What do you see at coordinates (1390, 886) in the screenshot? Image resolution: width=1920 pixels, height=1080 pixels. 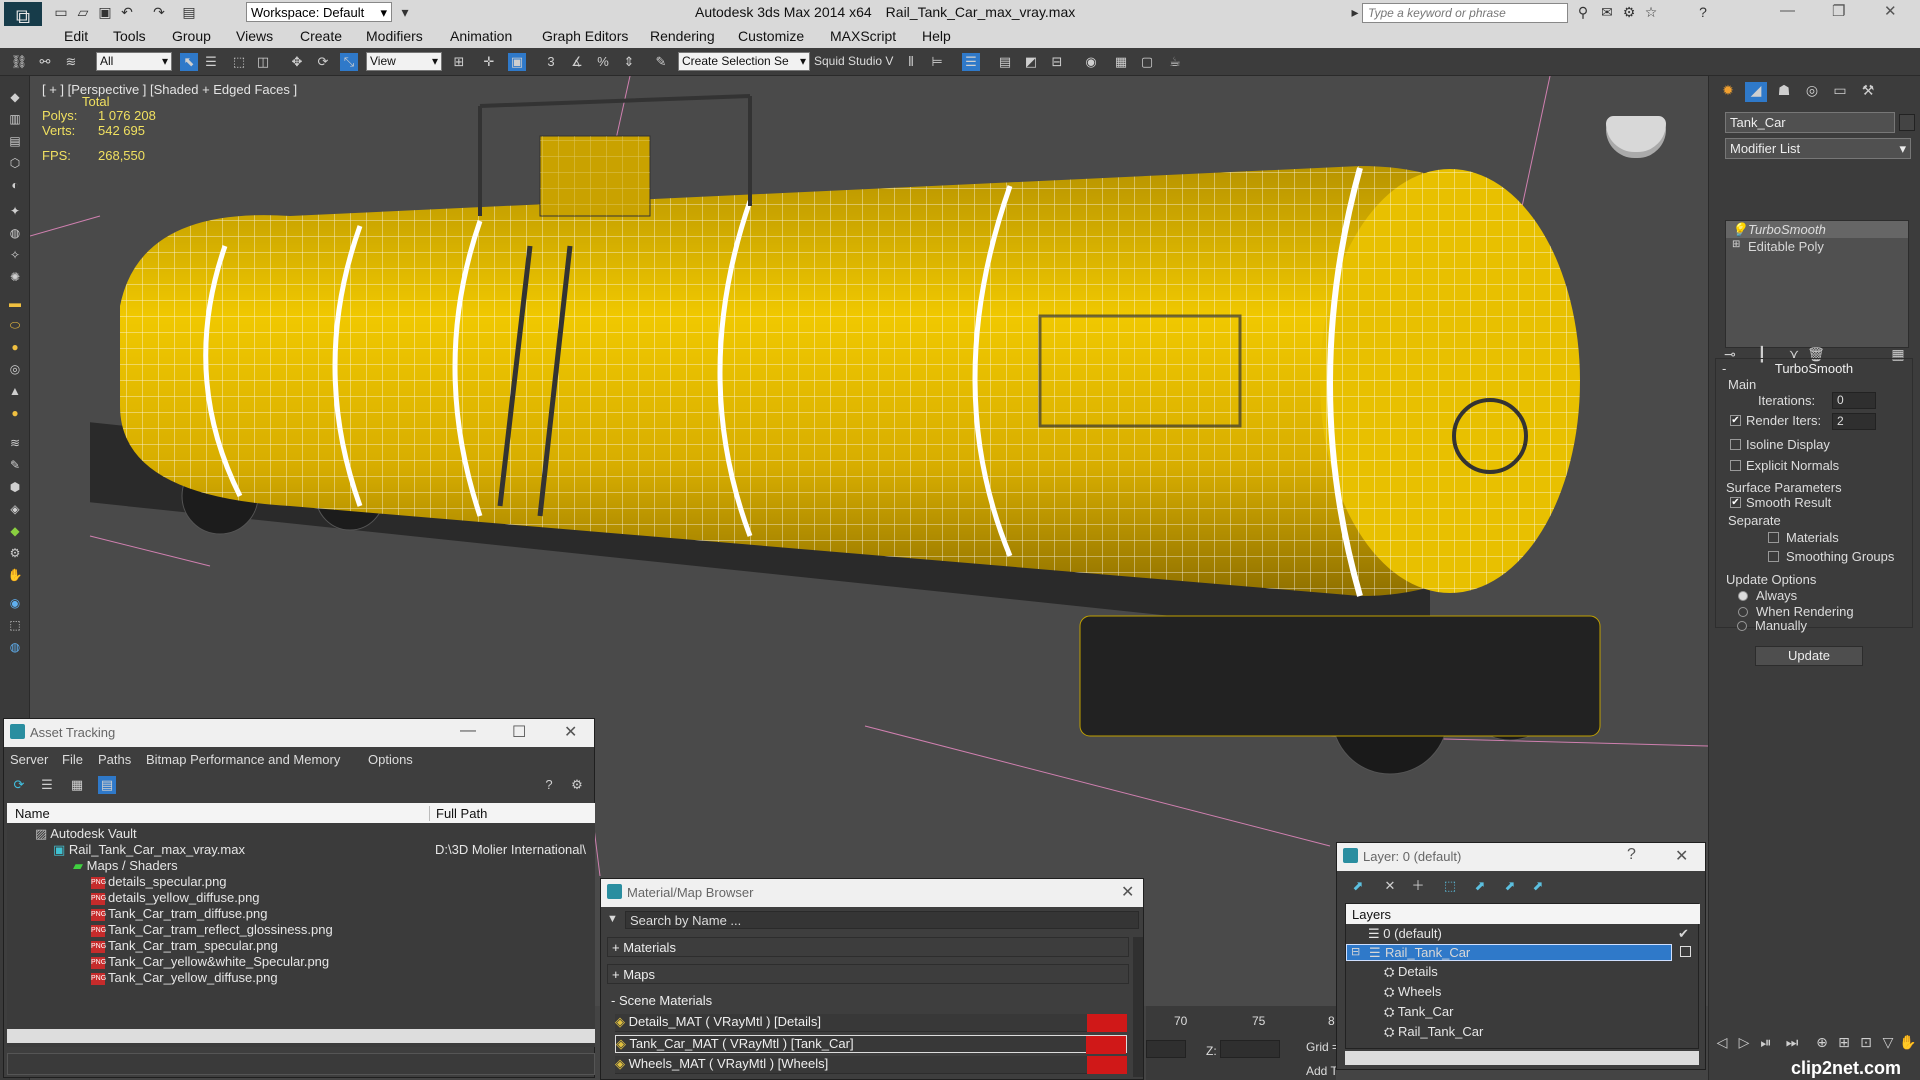 I see `delete-layer-icon: ✕` at bounding box center [1390, 886].